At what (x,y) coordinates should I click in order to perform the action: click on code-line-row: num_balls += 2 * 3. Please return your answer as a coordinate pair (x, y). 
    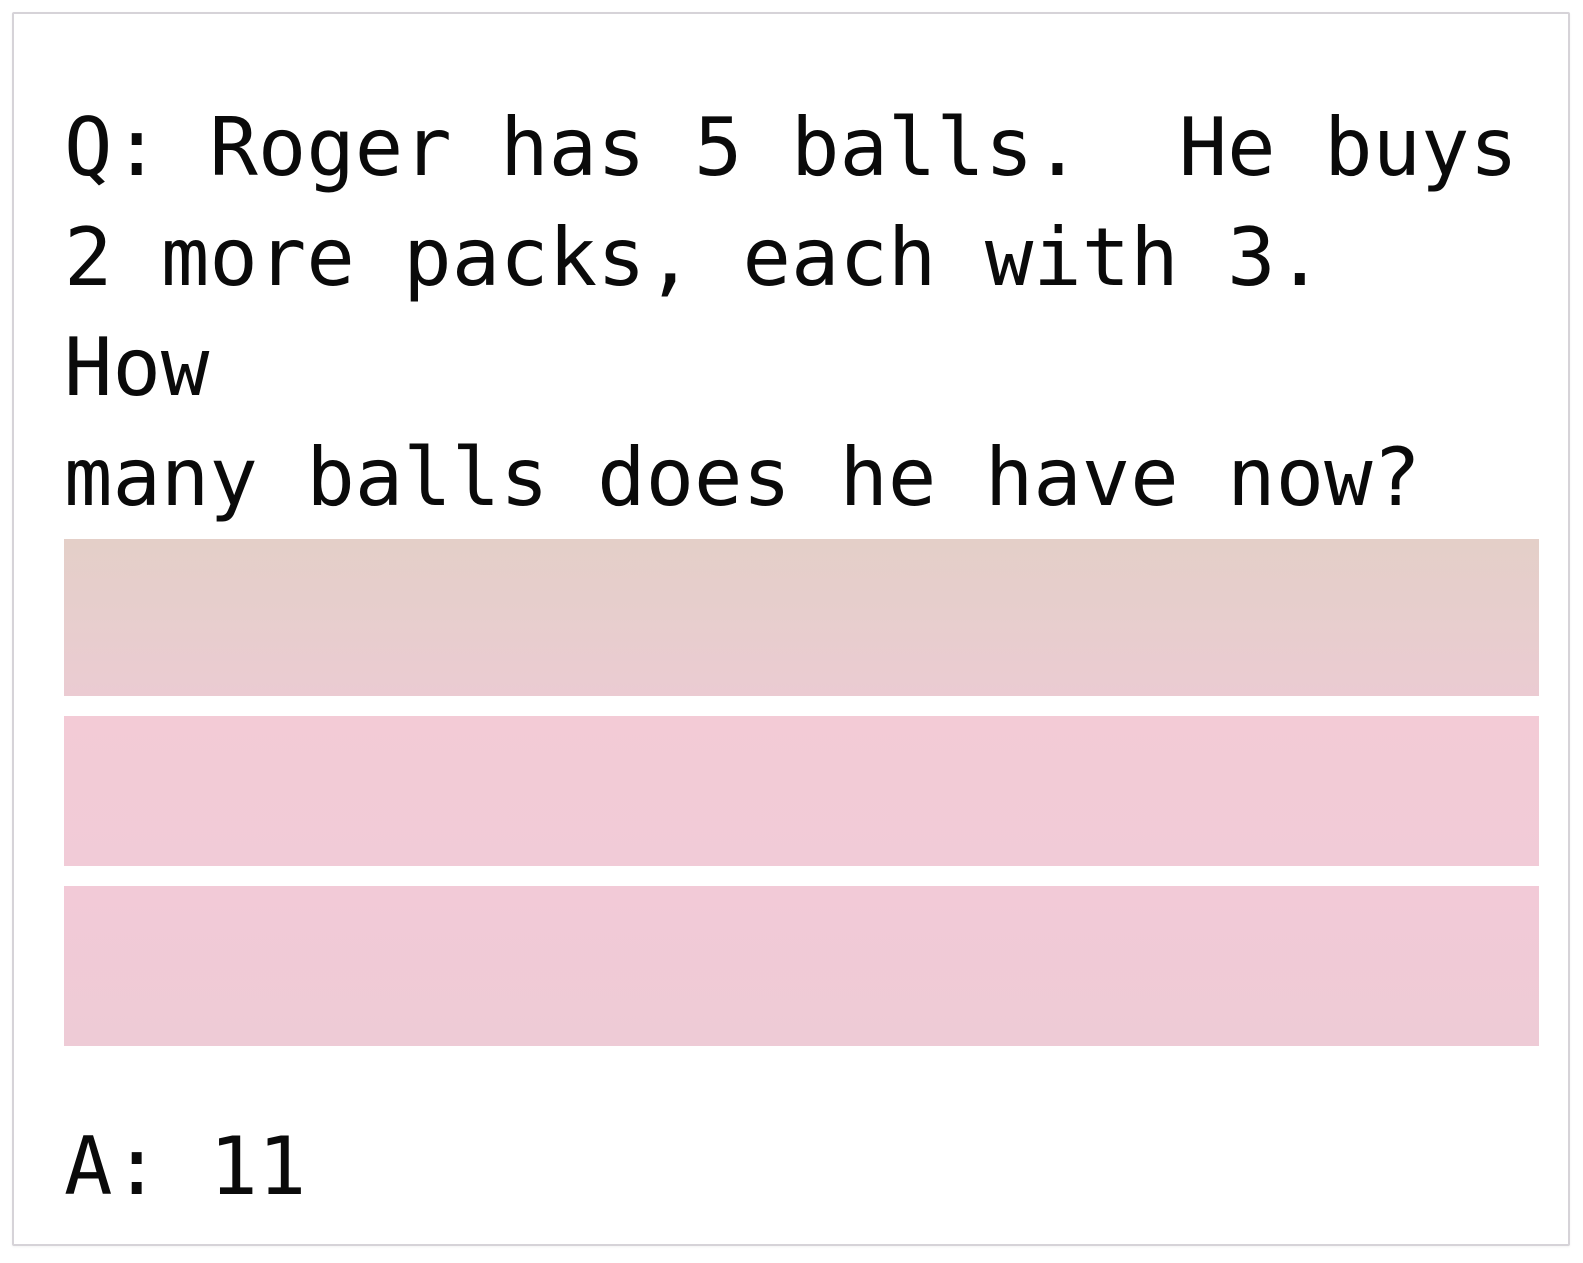
    Looking at the image, I should click on (801, 791).